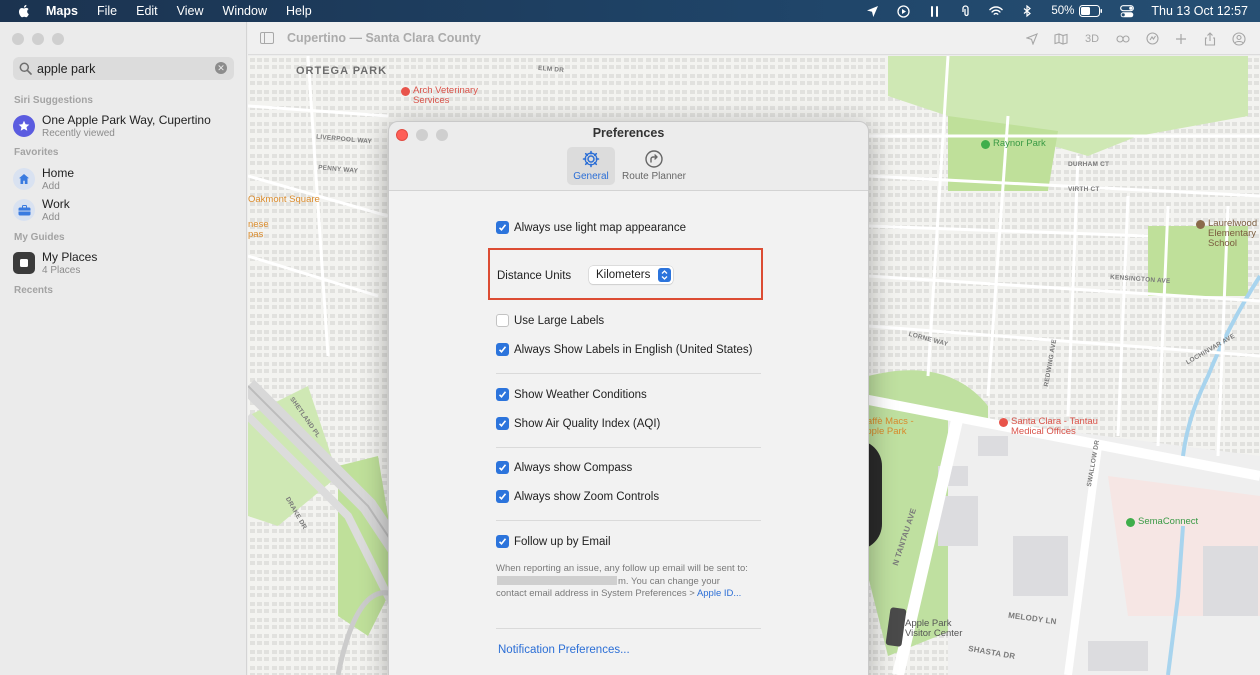  I want to click on menu-app-name: Maps, so click(62, 11).